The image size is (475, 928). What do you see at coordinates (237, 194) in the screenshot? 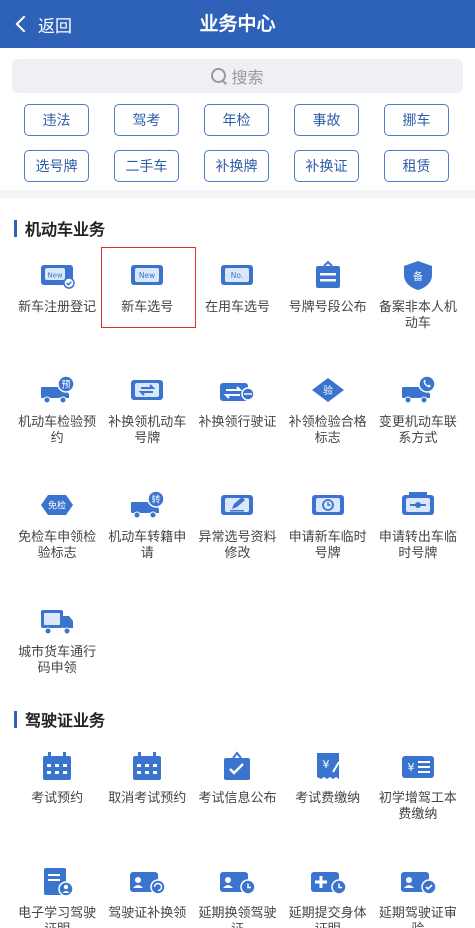
I see `section-divider` at bounding box center [237, 194].